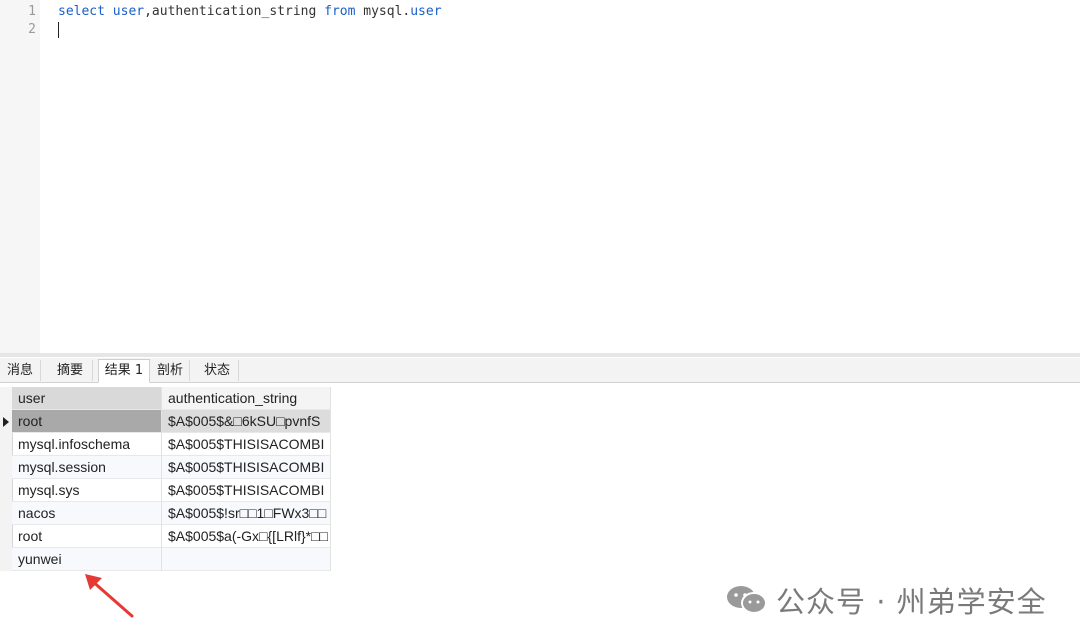  Describe the element at coordinates (217, 370) in the screenshot. I see `tab-status: 状态` at that location.